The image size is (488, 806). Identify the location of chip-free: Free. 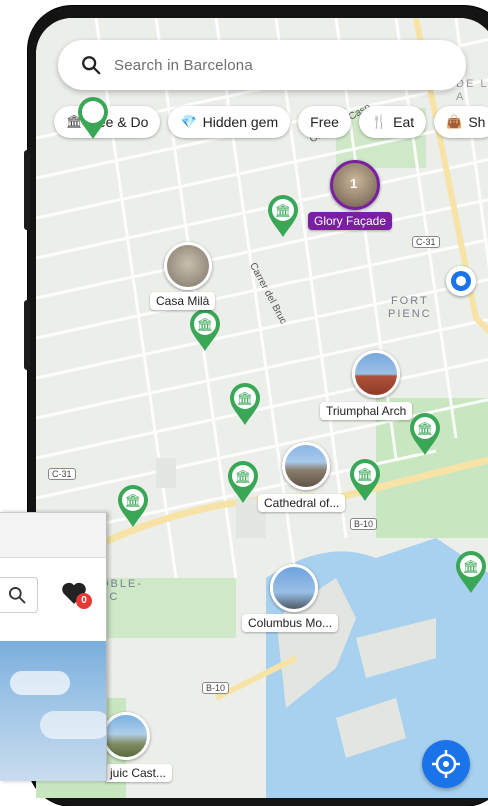
(324, 122).